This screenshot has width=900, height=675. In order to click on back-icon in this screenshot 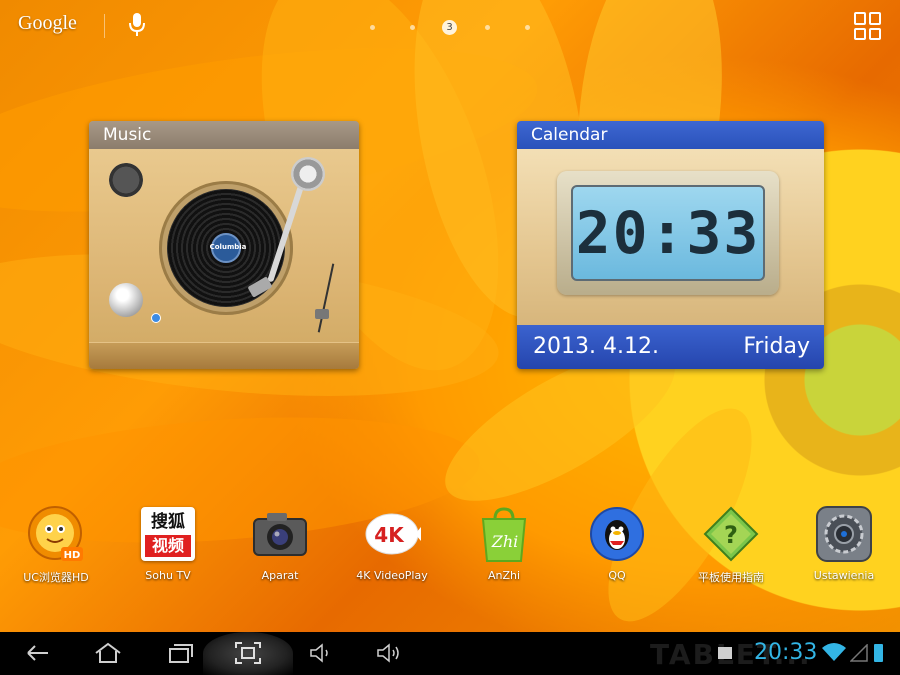, I will do `click(37, 653)`.